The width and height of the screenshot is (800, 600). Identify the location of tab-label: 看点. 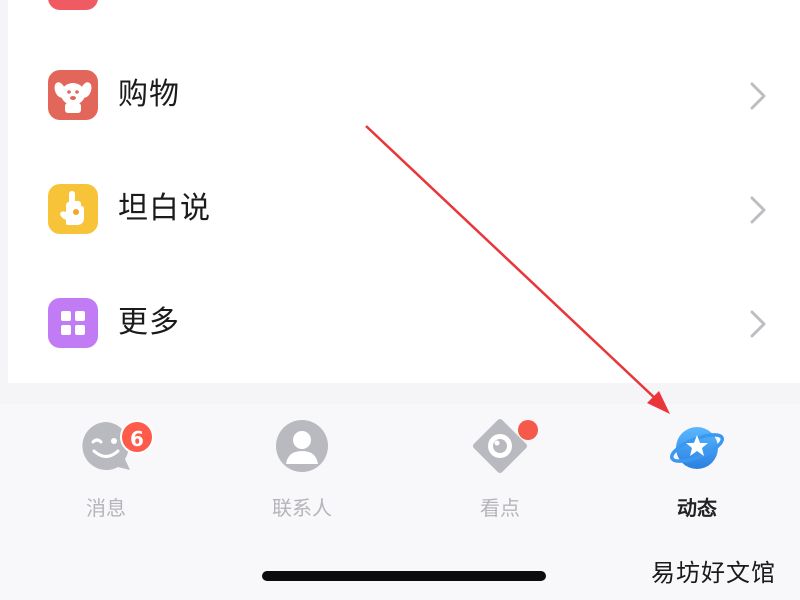
(500, 508).